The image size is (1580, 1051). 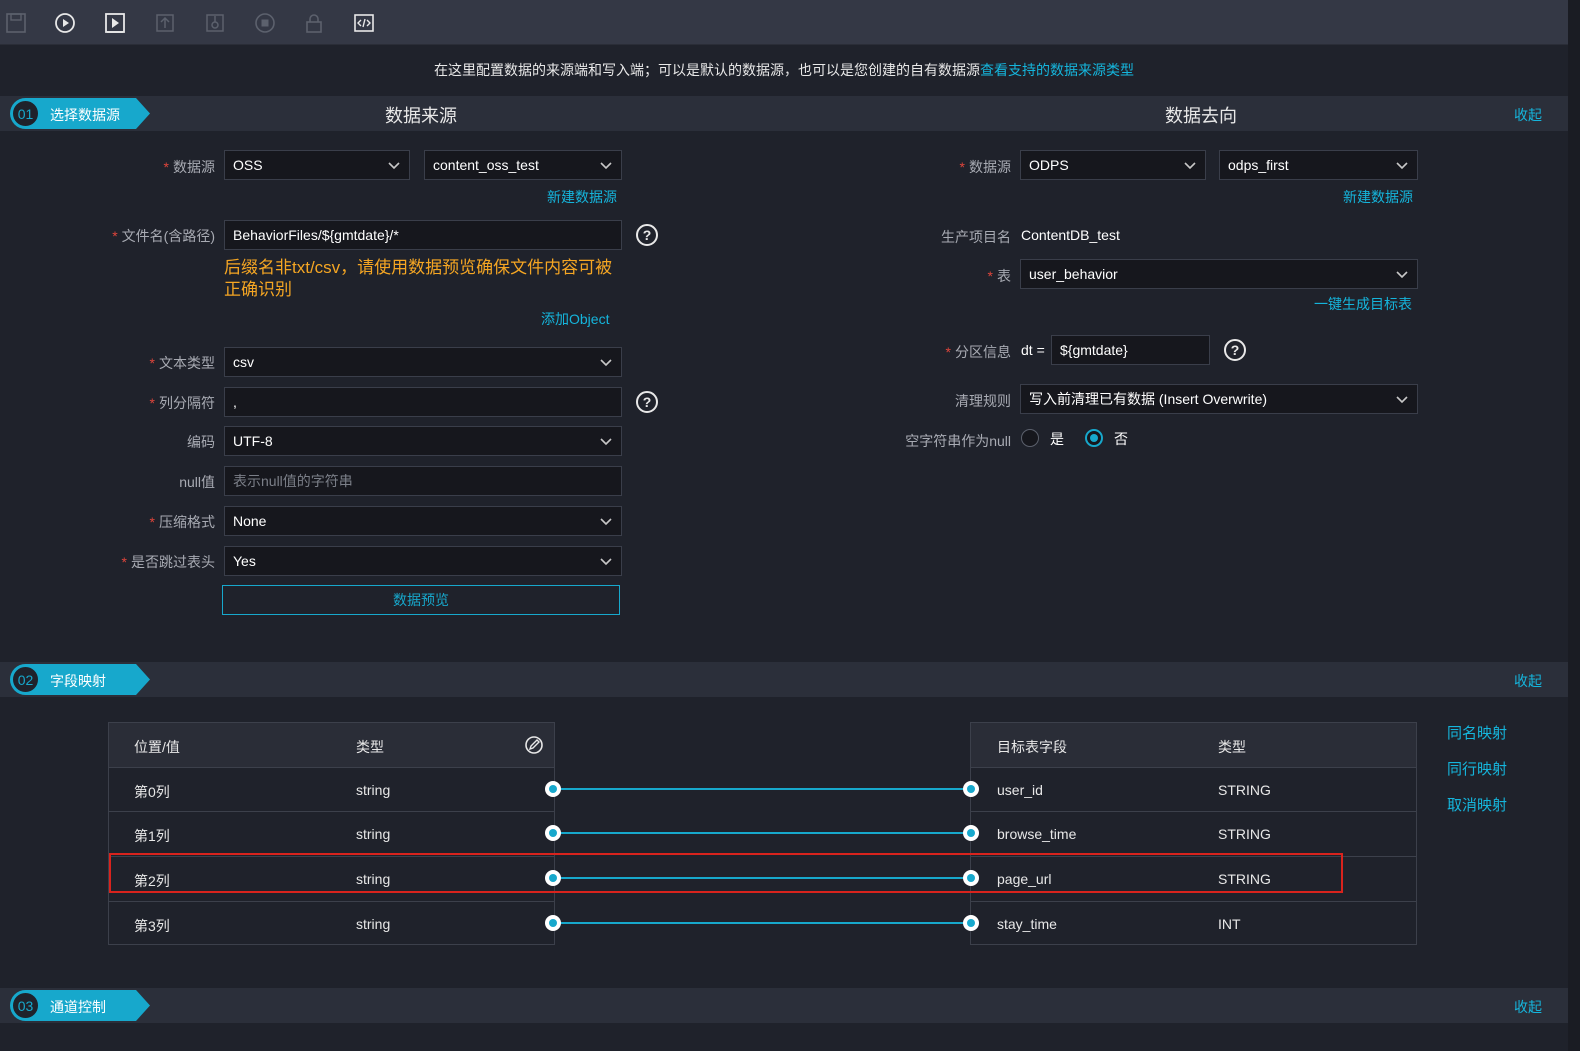 I want to click on source-position: 第1列, so click(x=152, y=836).